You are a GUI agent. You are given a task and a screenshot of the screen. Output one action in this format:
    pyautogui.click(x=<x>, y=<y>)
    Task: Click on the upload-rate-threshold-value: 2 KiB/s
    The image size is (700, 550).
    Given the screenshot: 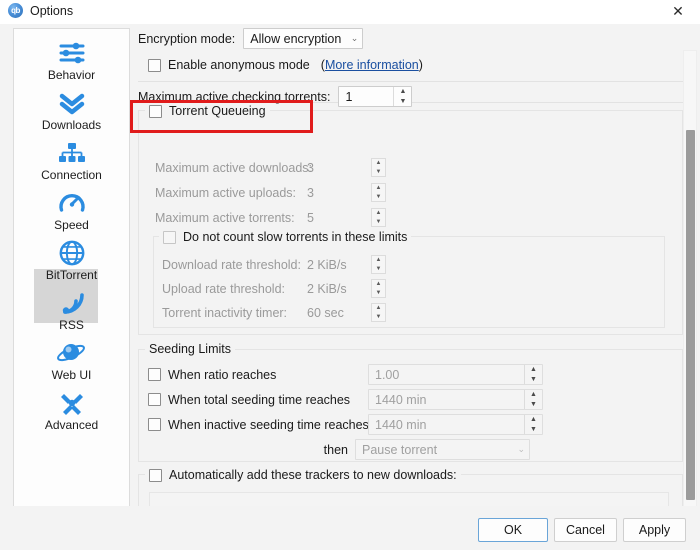 What is the action you would take?
    pyautogui.click(x=327, y=288)
    